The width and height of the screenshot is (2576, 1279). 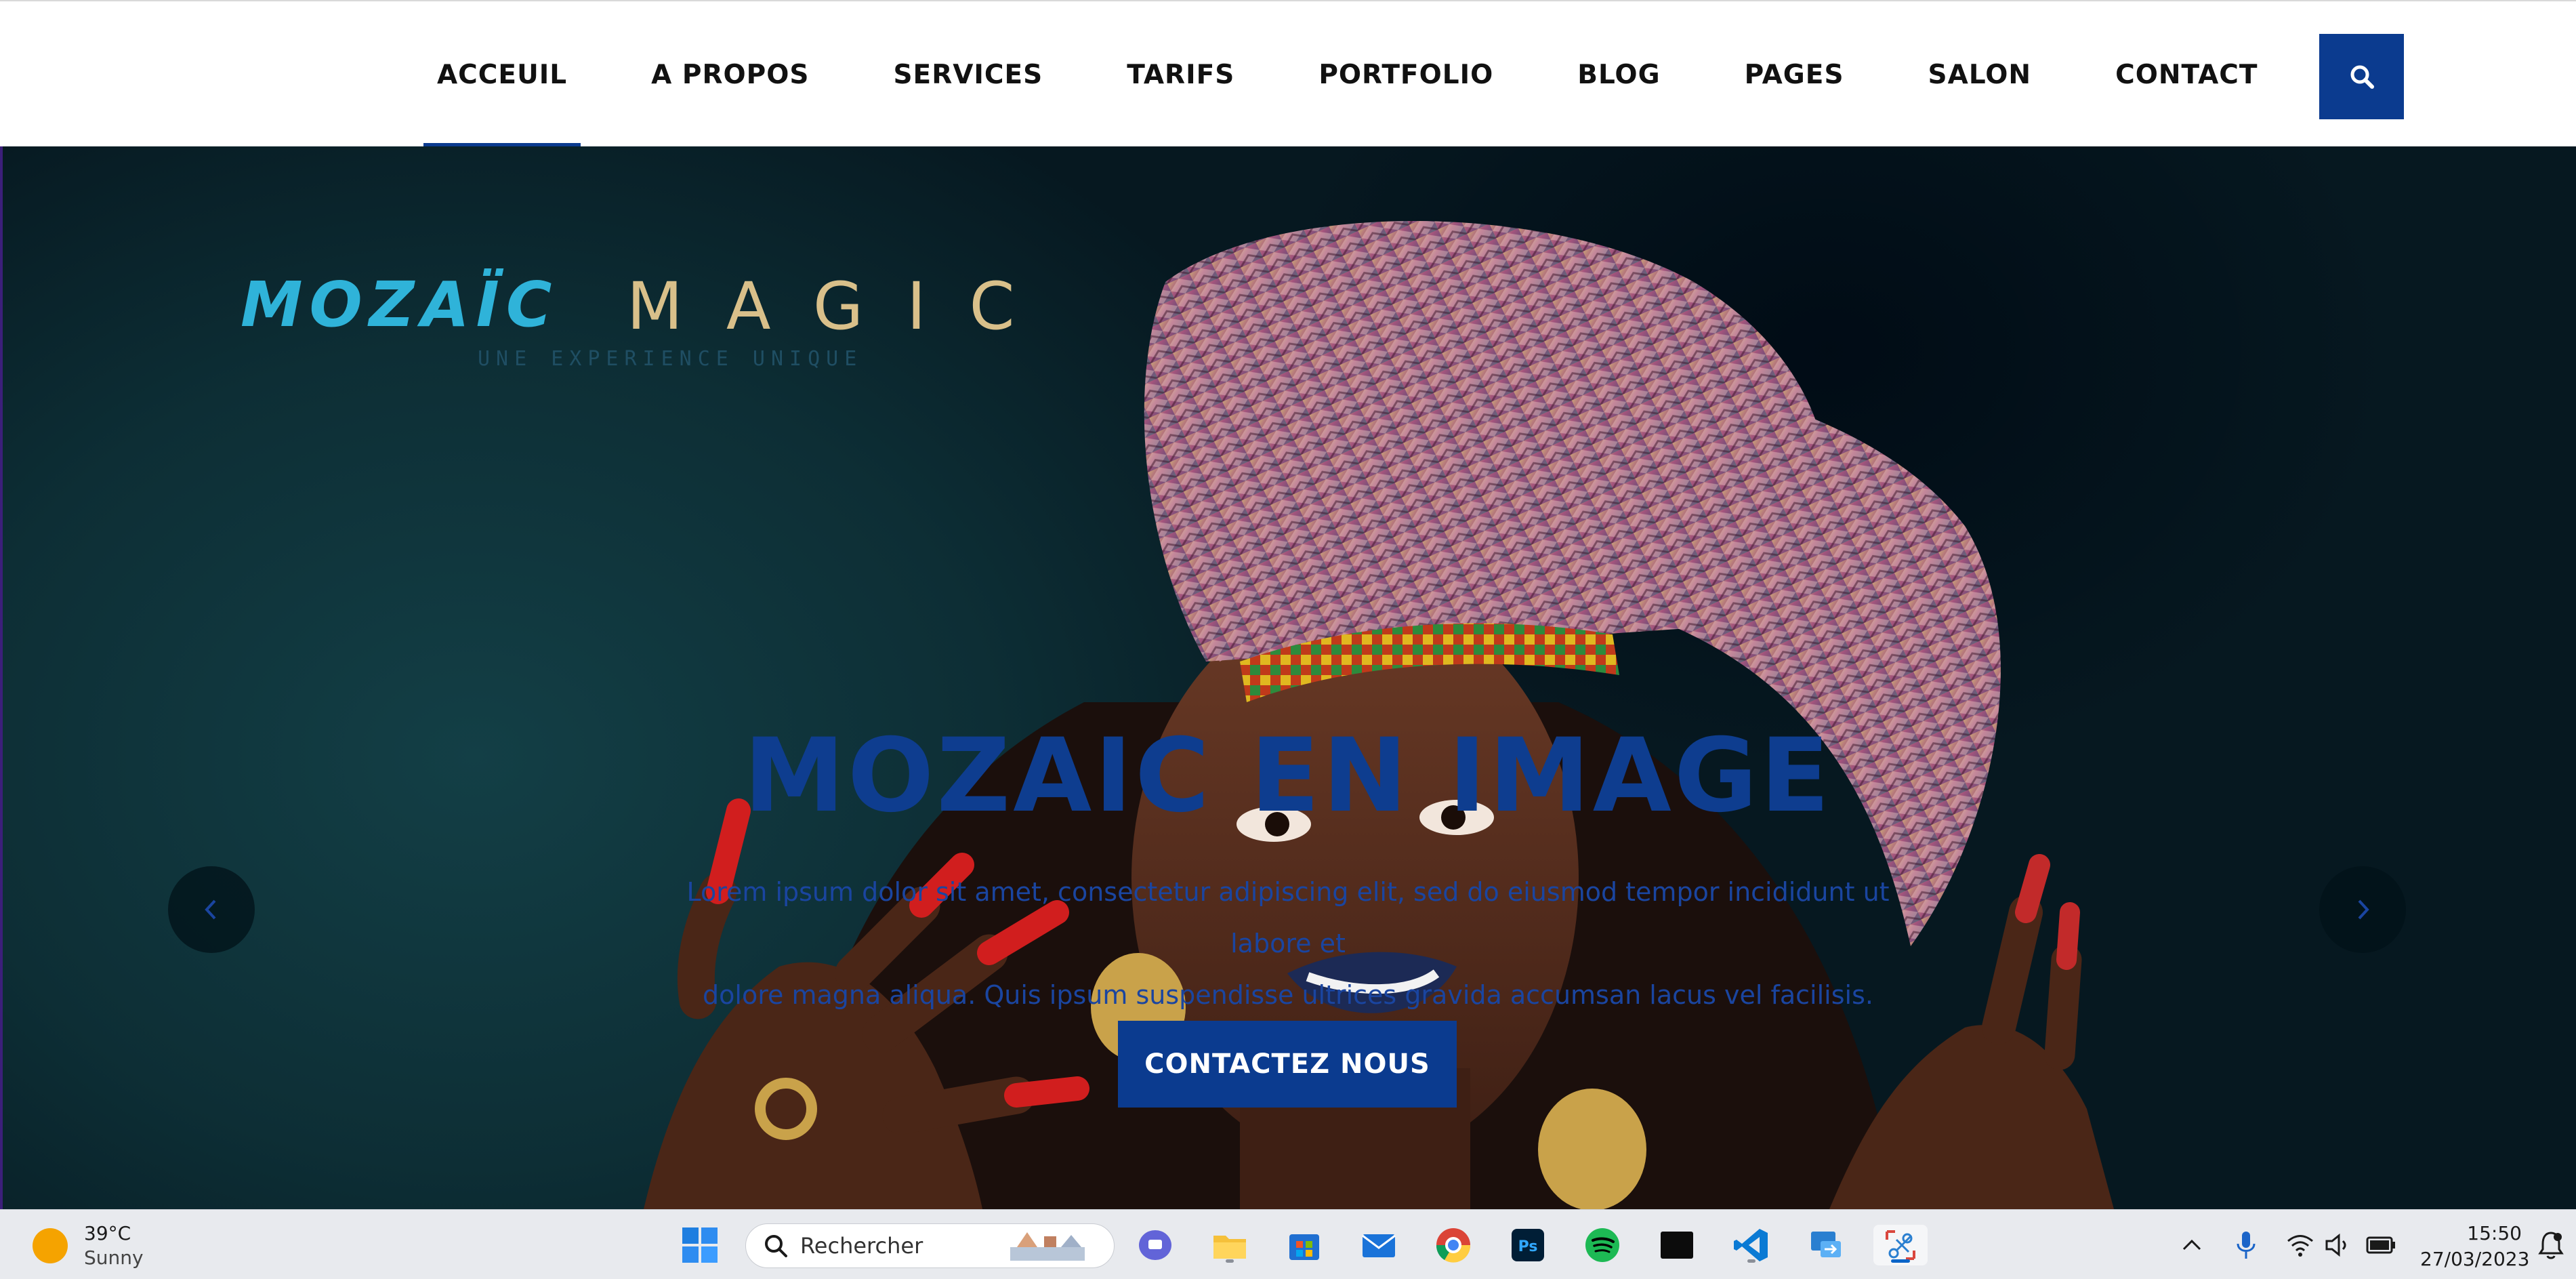 I want to click on logo-magic-text: MAGIC, so click(x=842, y=306).